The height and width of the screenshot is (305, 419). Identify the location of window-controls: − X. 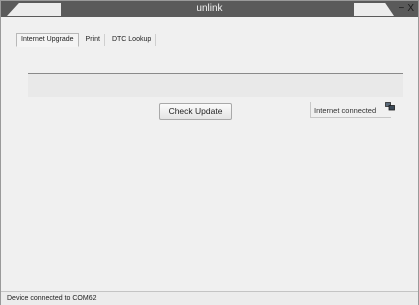
(406, 9).